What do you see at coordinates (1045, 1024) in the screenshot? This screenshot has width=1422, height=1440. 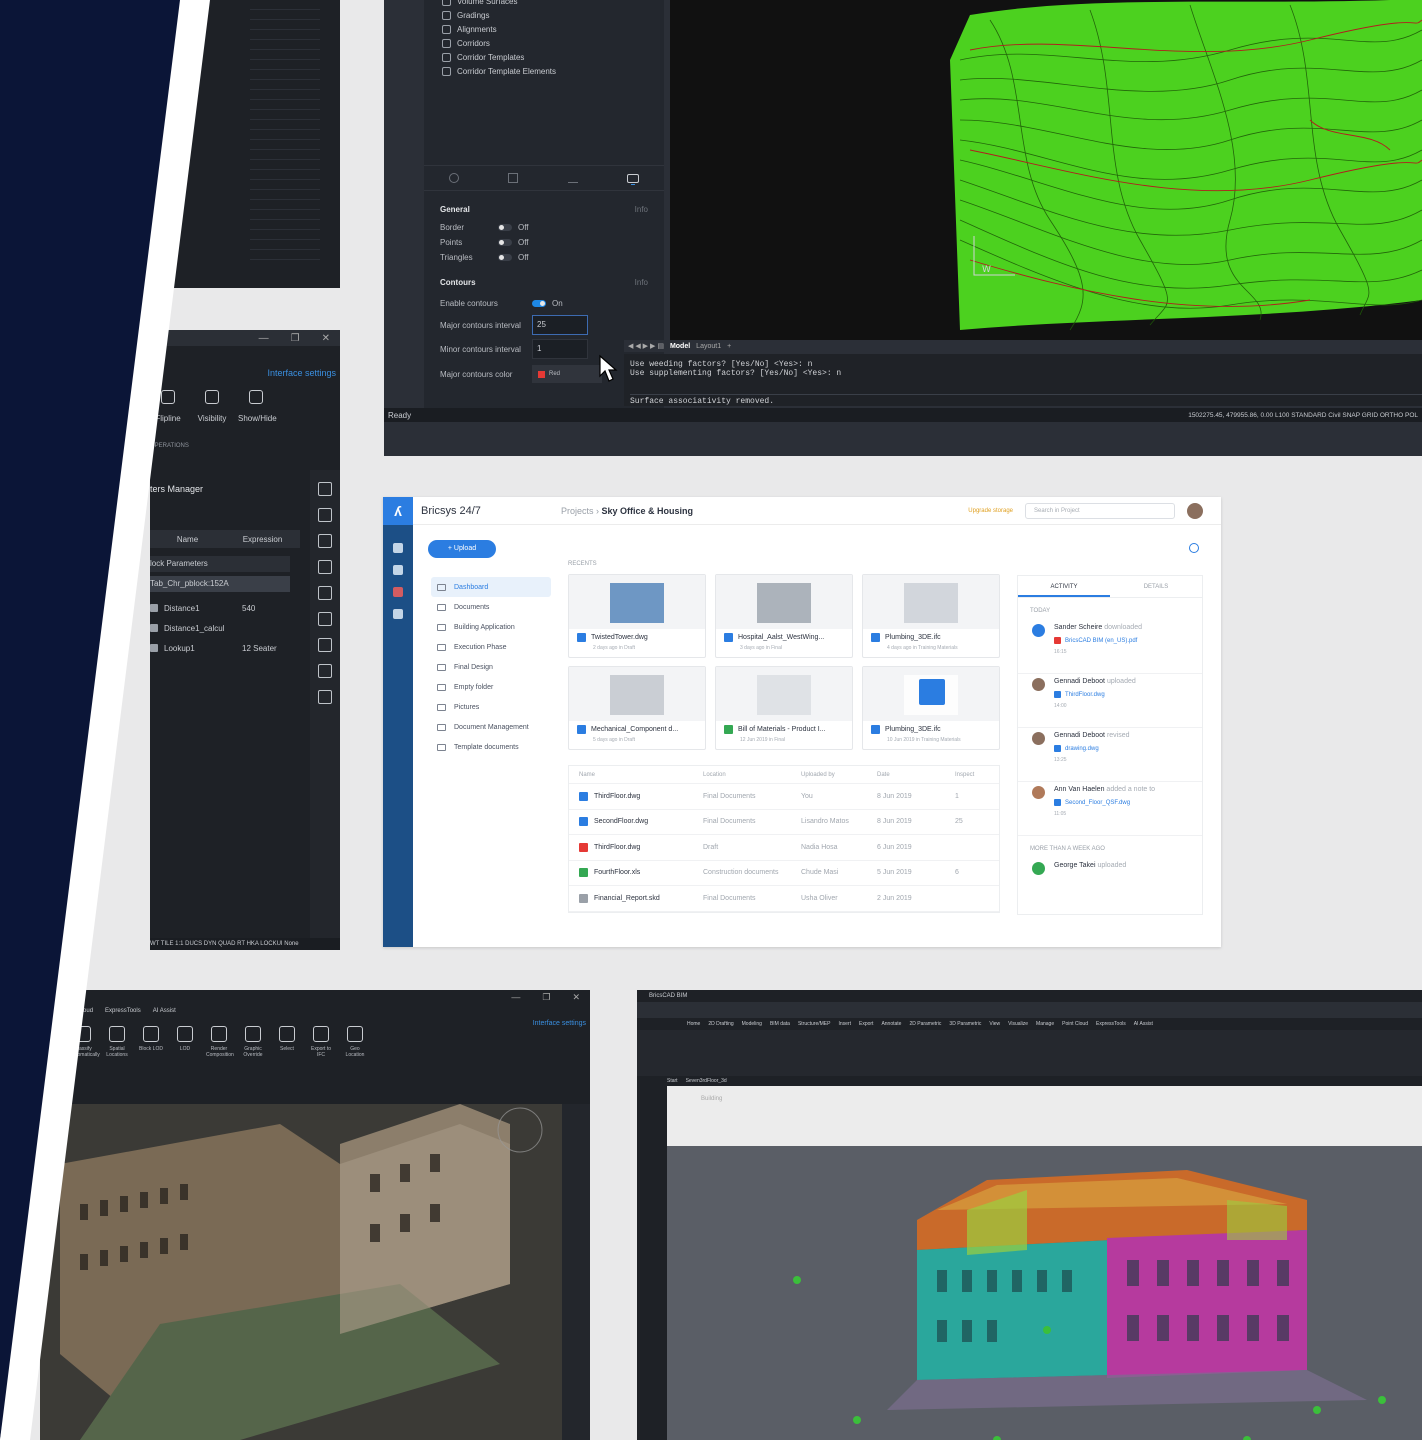 I see `ribbon-tab: Manage` at bounding box center [1045, 1024].